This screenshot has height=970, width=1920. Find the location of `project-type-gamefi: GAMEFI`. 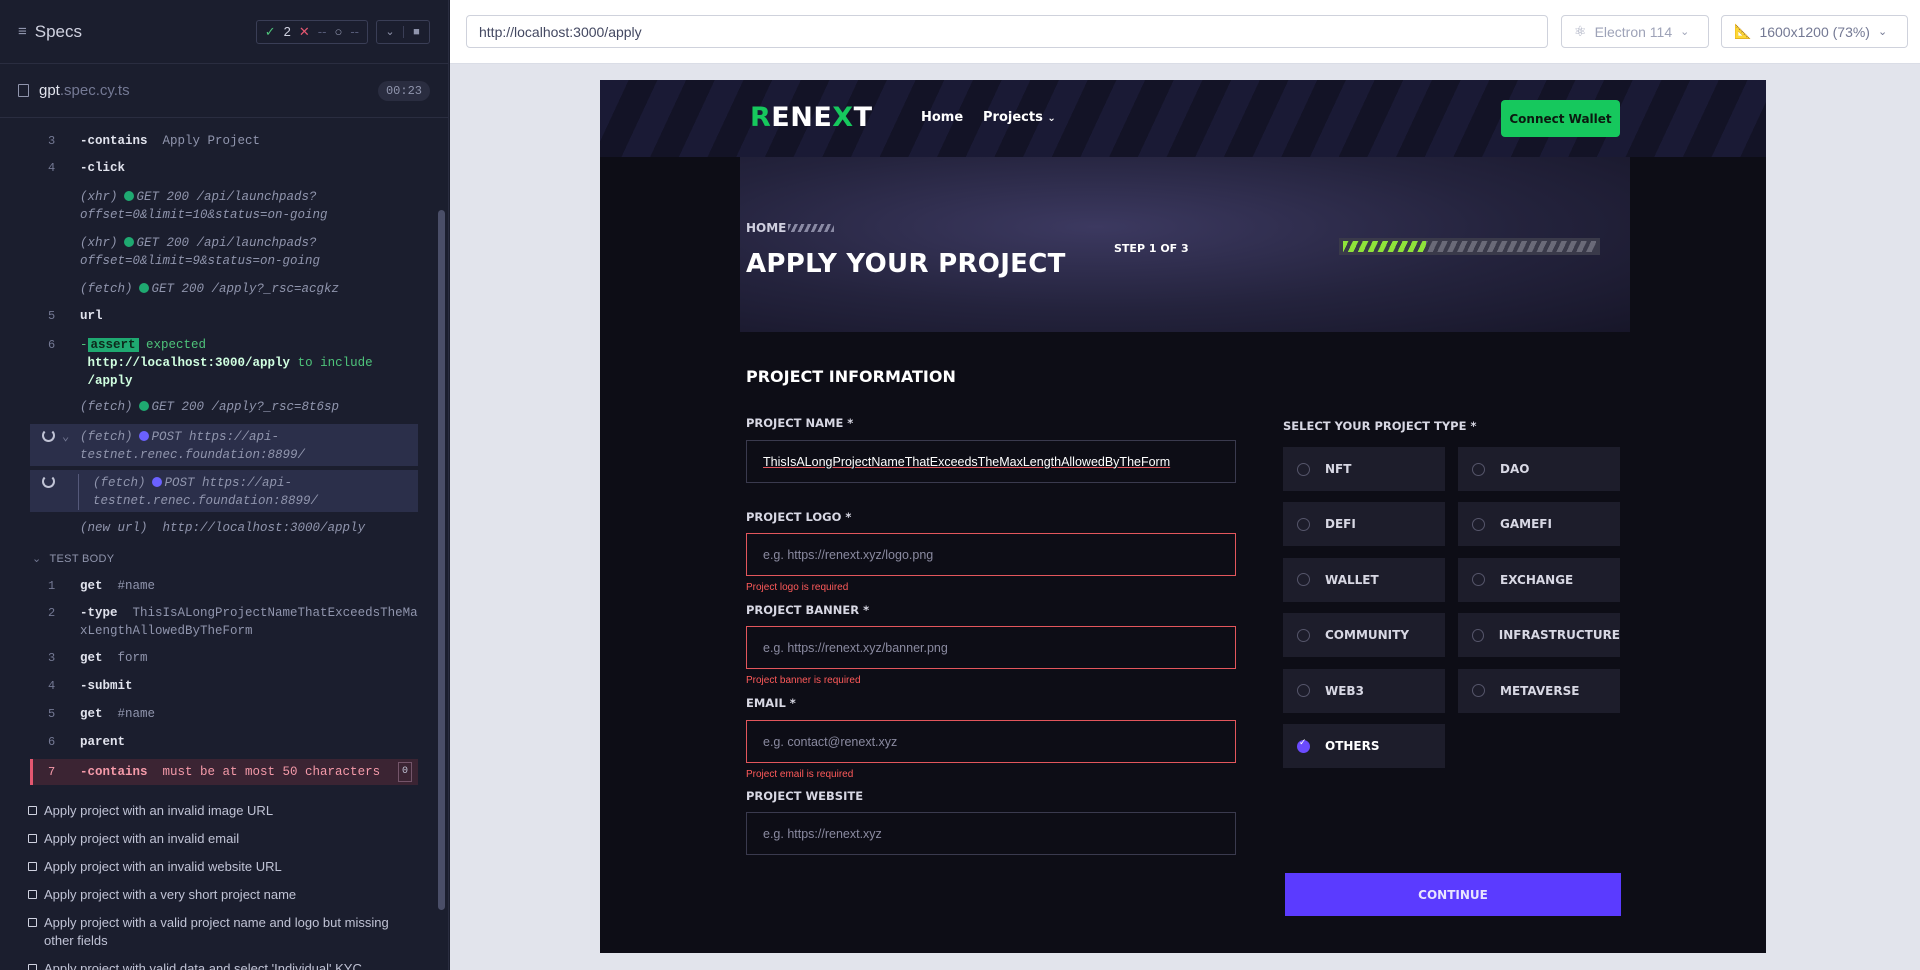

project-type-gamefi: GAMEFI is located at coordinates (1539, 524).